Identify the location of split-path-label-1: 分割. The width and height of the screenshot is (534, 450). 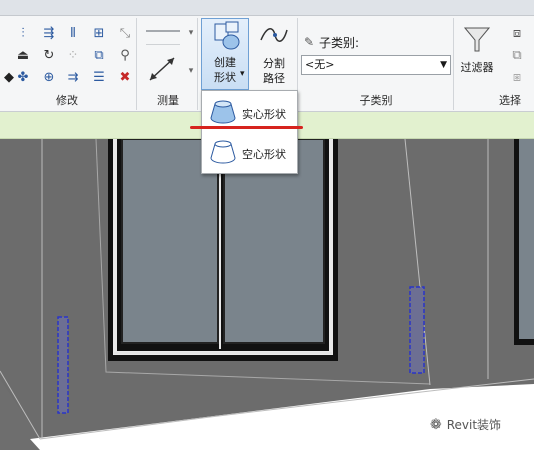
(274, 63).